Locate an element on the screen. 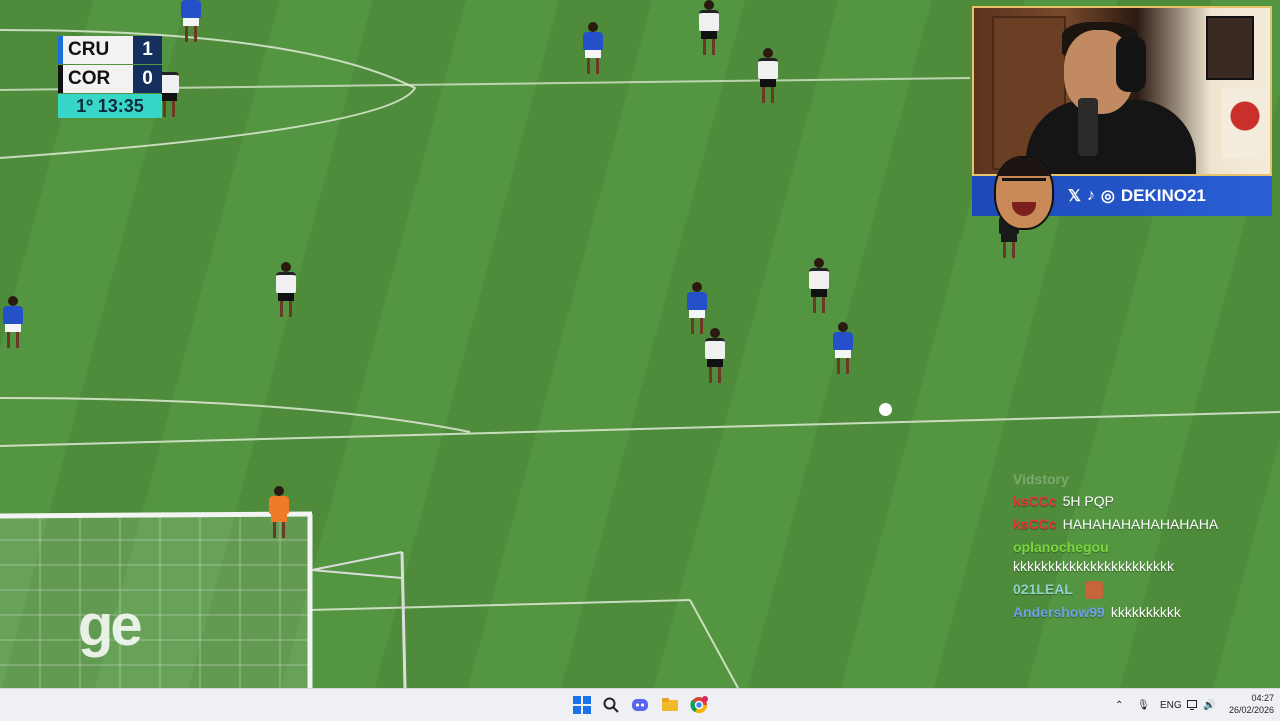 The image size is (1280, 721). chrome-icon is located at coordinates (699, 705).